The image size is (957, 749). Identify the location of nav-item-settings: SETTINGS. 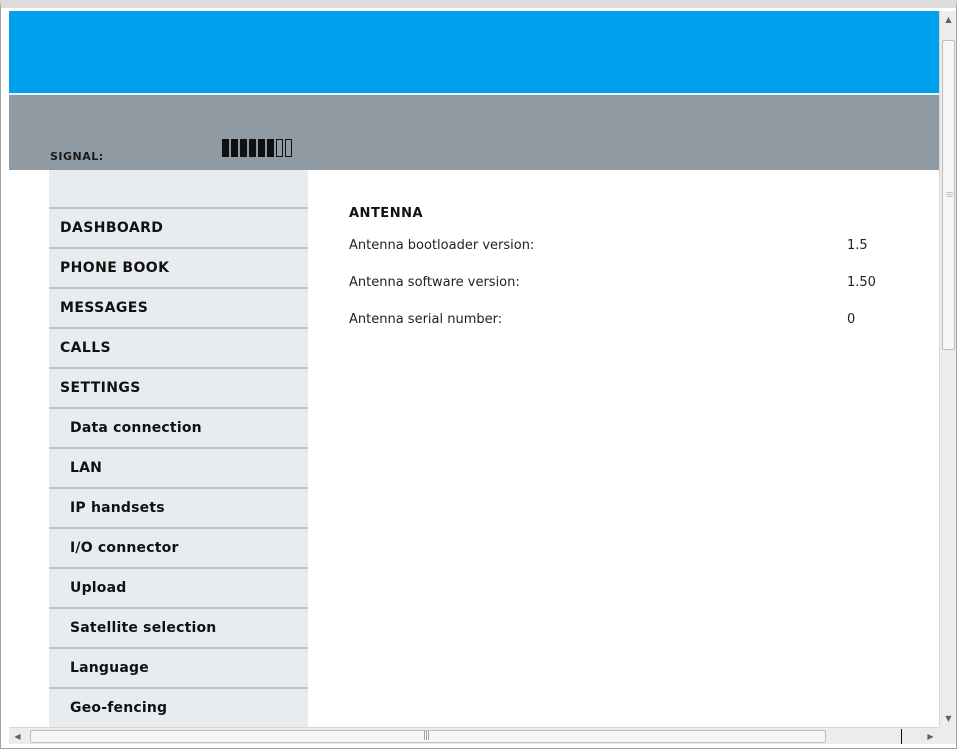
(178, 389).